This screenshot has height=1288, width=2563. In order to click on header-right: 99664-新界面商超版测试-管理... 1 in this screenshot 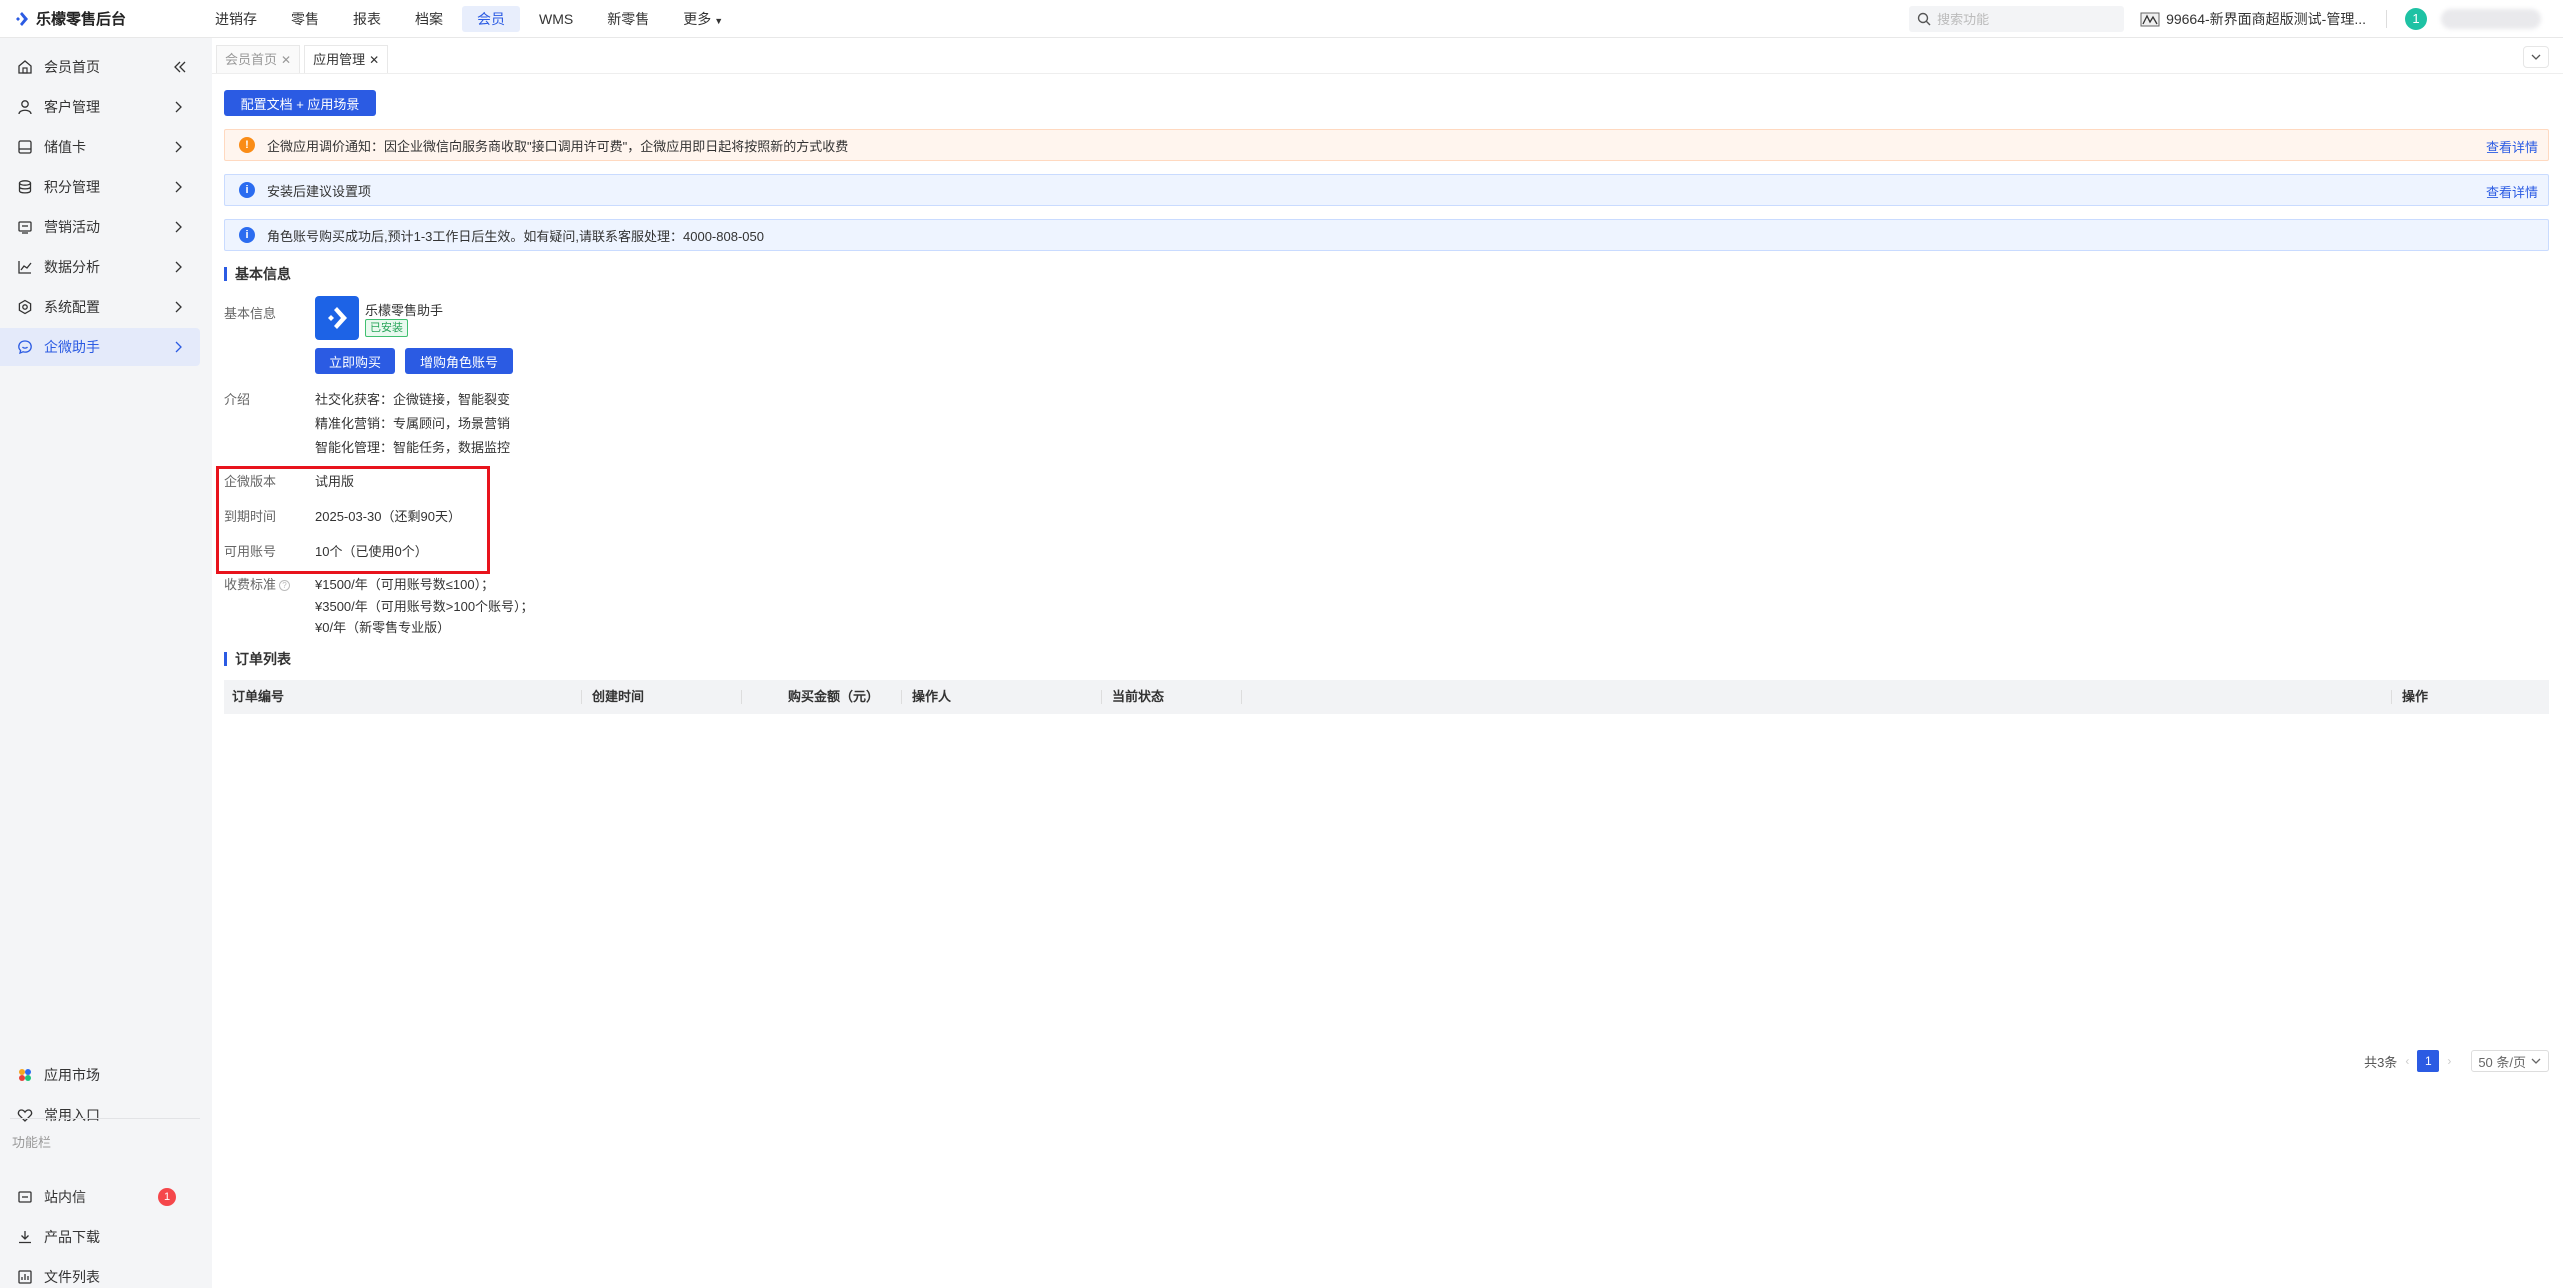, I will do `click(2236, 19)`.